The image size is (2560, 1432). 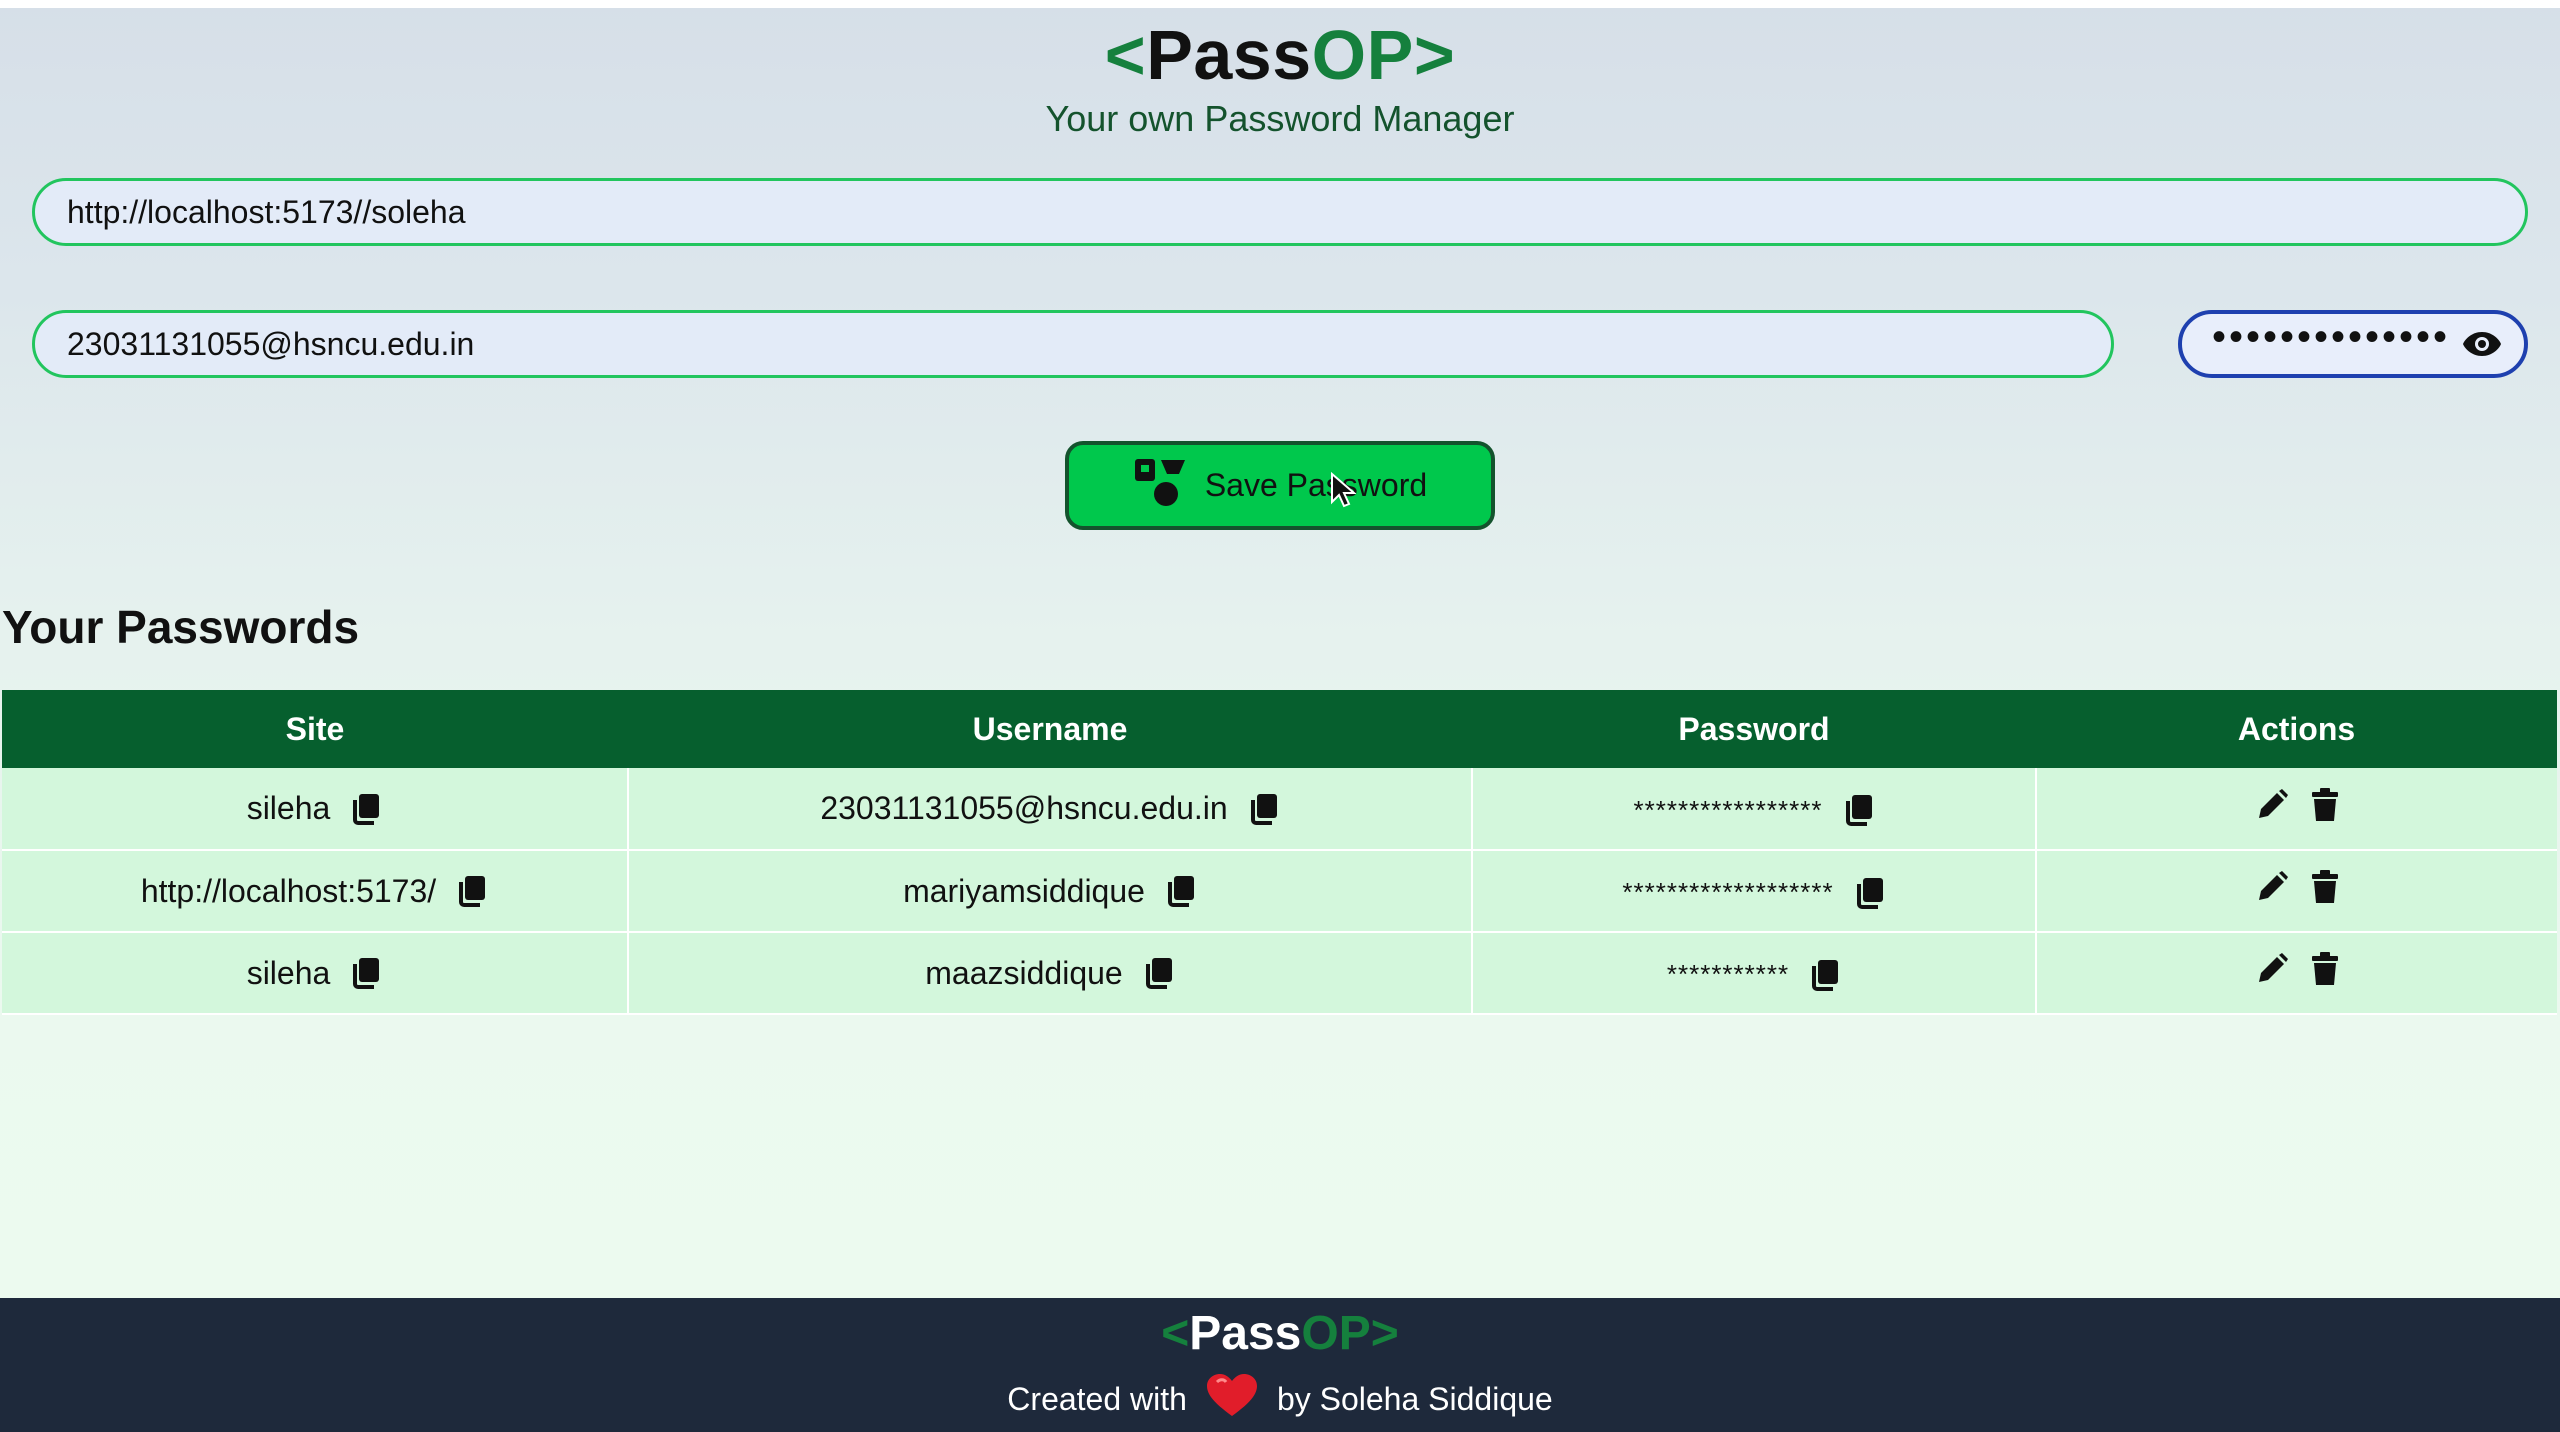 What do you see at coordinates (2296, 729) in the screenshot?
I see `column-header-actions: Actions` at bounding box center [2296, 729].